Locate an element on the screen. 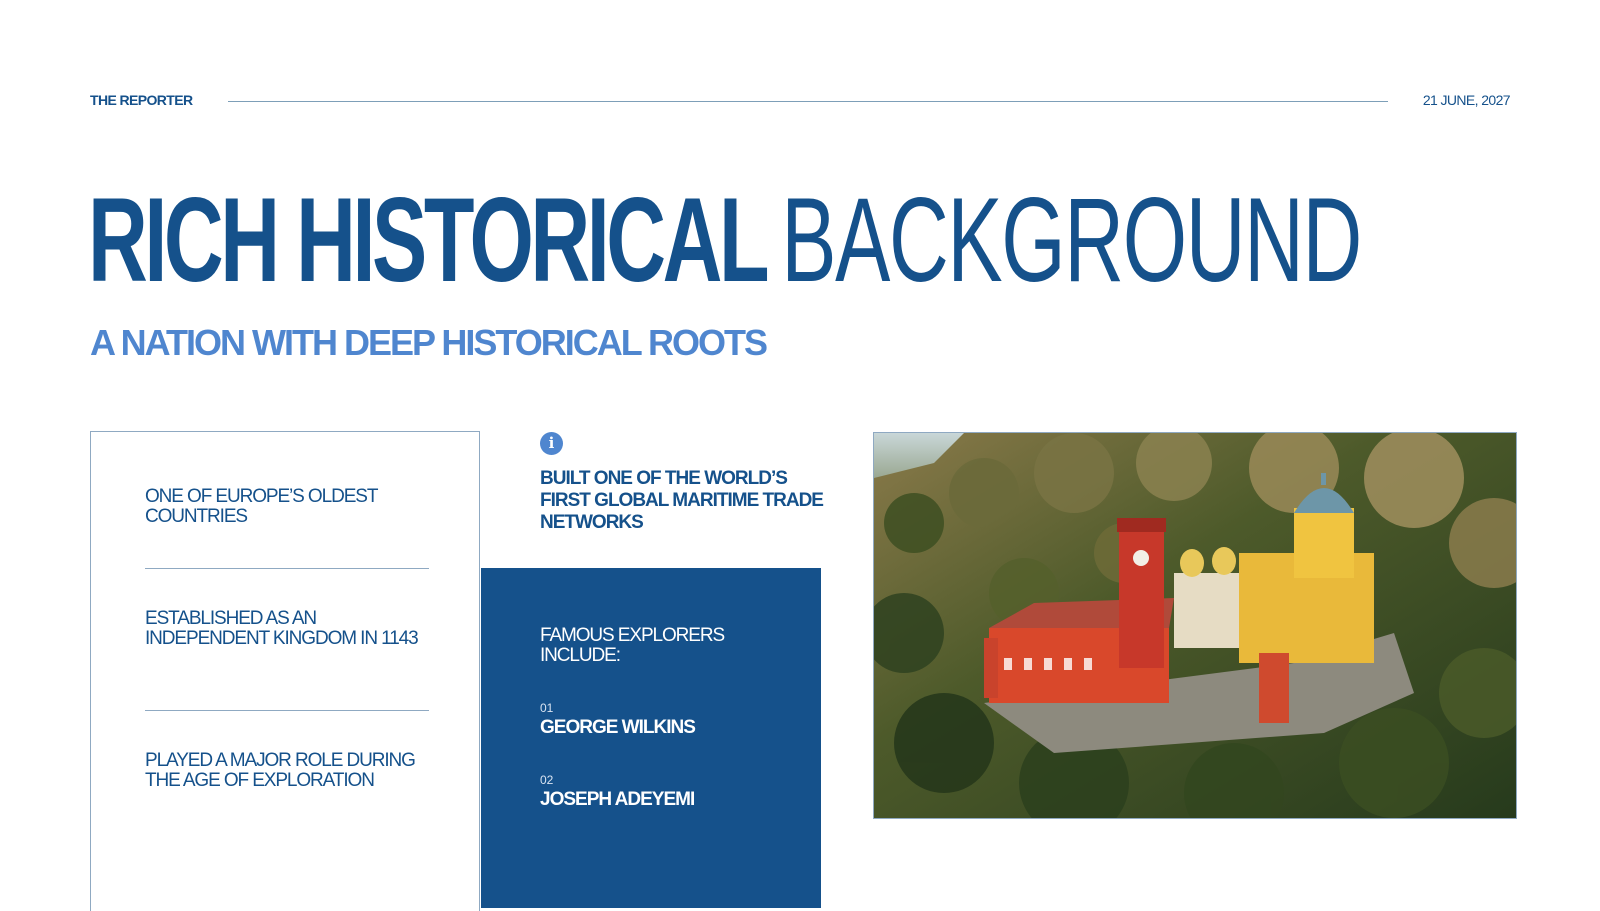 The height and width of the screenshot is (911, 1600). title-bold-part: RICH HISTORICAL is located at coordinates (429, 240).